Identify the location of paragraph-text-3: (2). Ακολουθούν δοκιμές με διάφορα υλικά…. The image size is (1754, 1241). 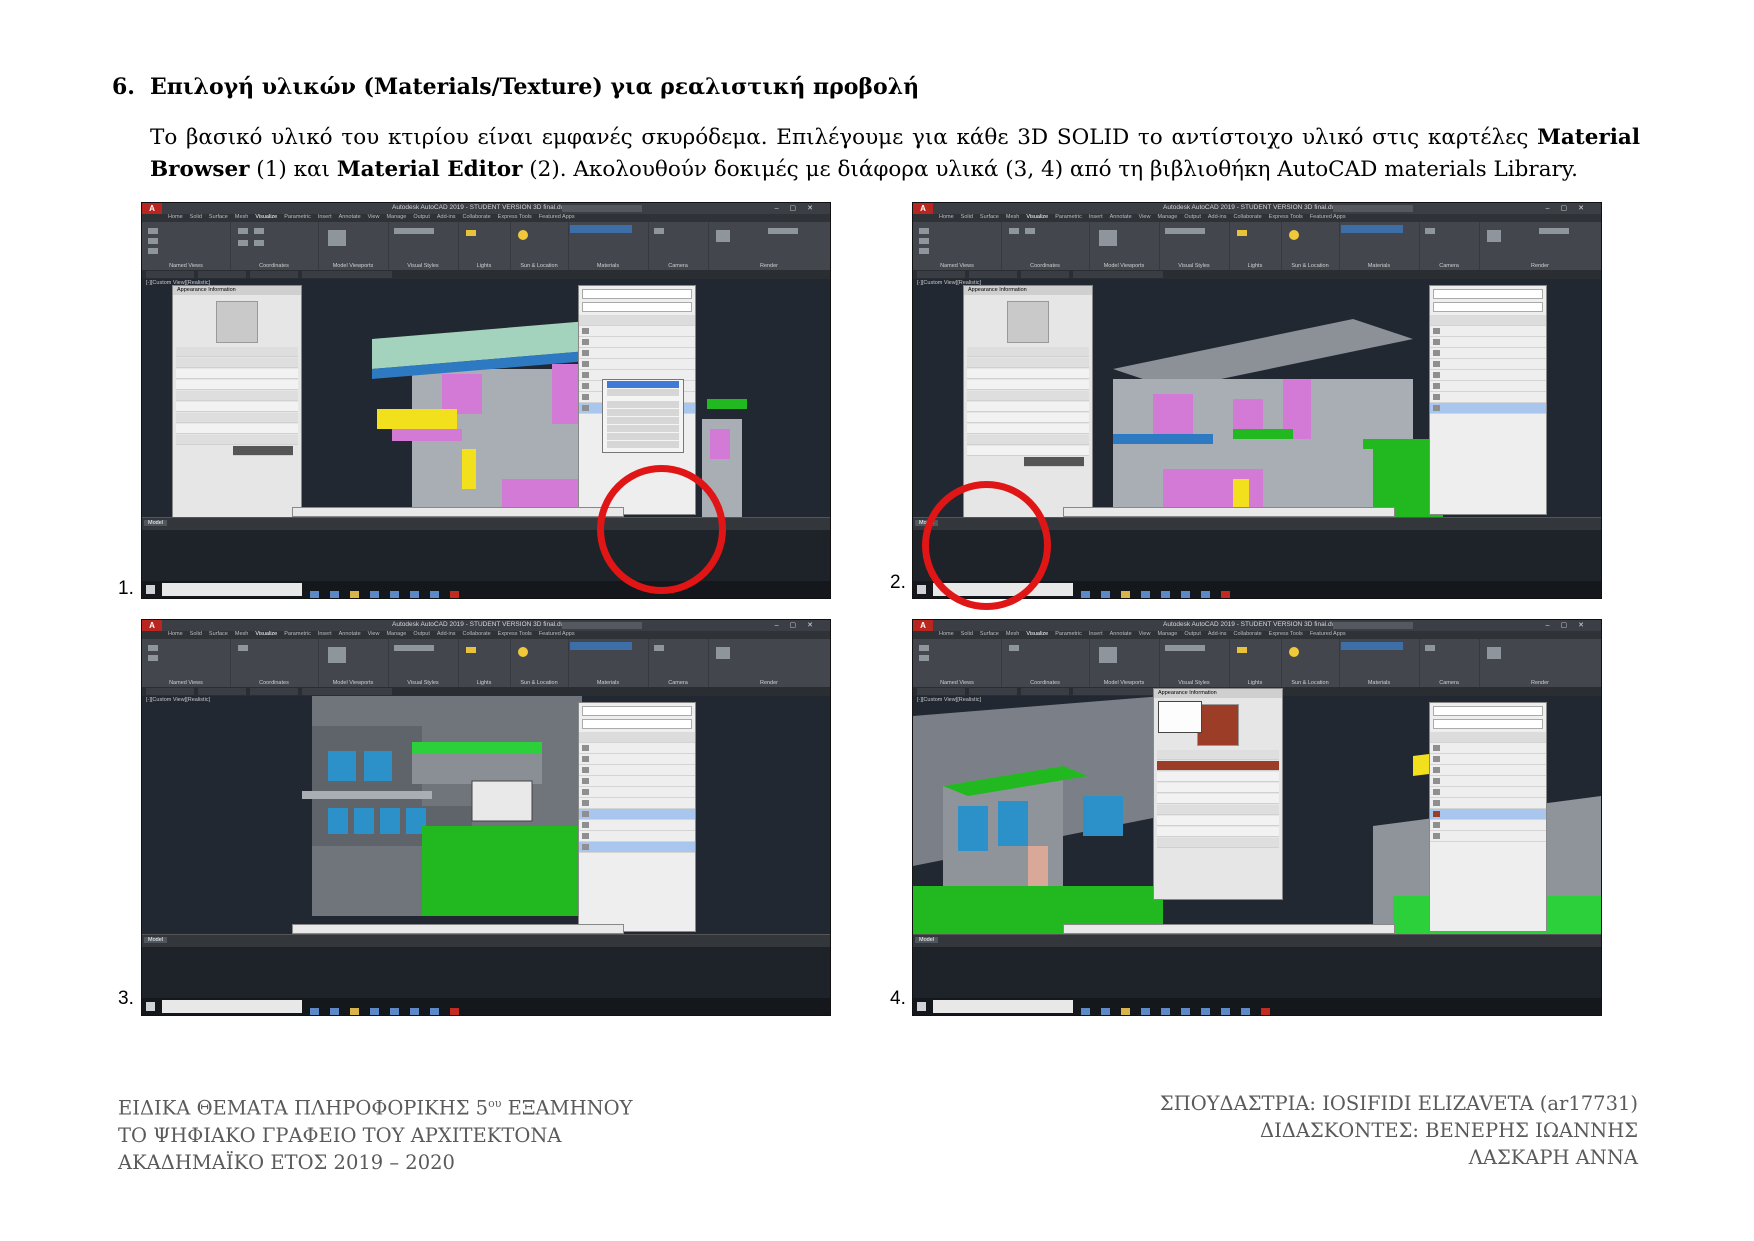
(1050, 169).